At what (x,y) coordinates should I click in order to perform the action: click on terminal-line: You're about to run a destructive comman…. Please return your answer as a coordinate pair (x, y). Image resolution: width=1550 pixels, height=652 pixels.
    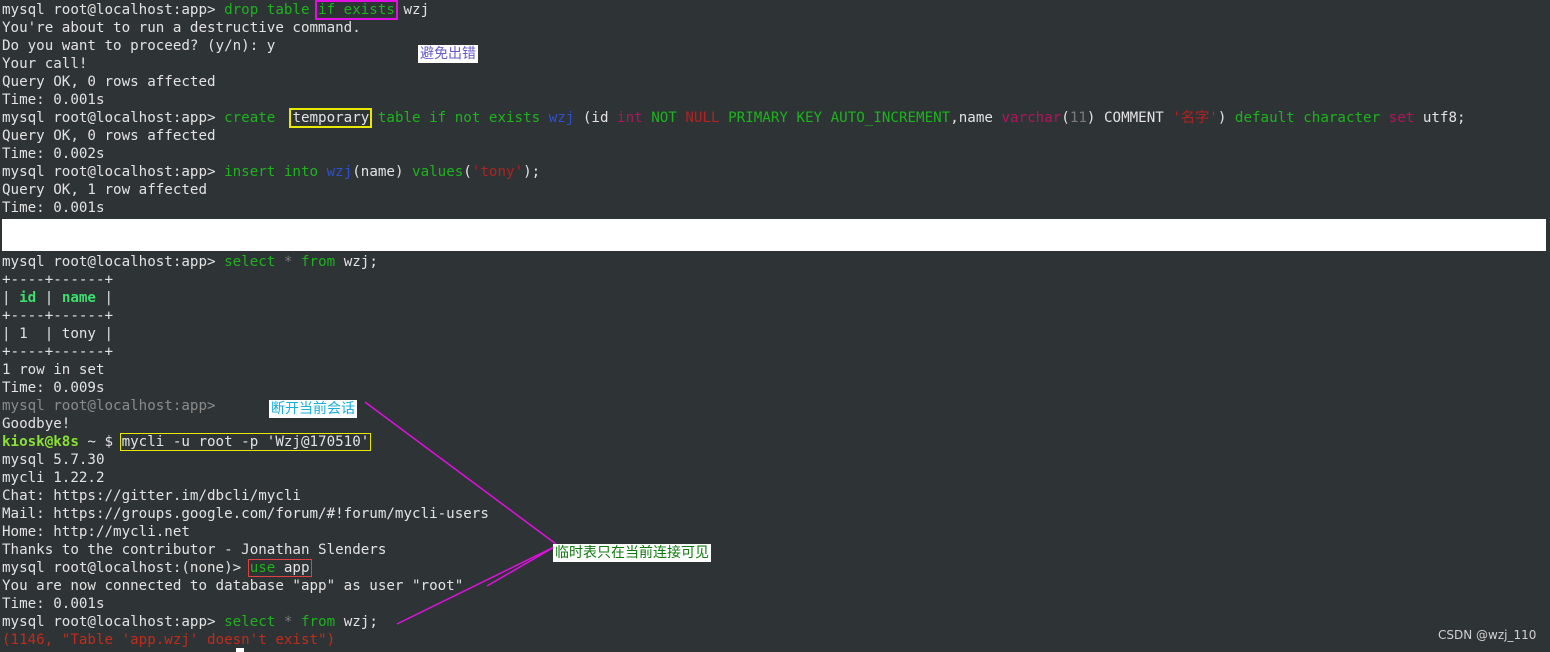
    Looking at the image, I should click on (181, 28).